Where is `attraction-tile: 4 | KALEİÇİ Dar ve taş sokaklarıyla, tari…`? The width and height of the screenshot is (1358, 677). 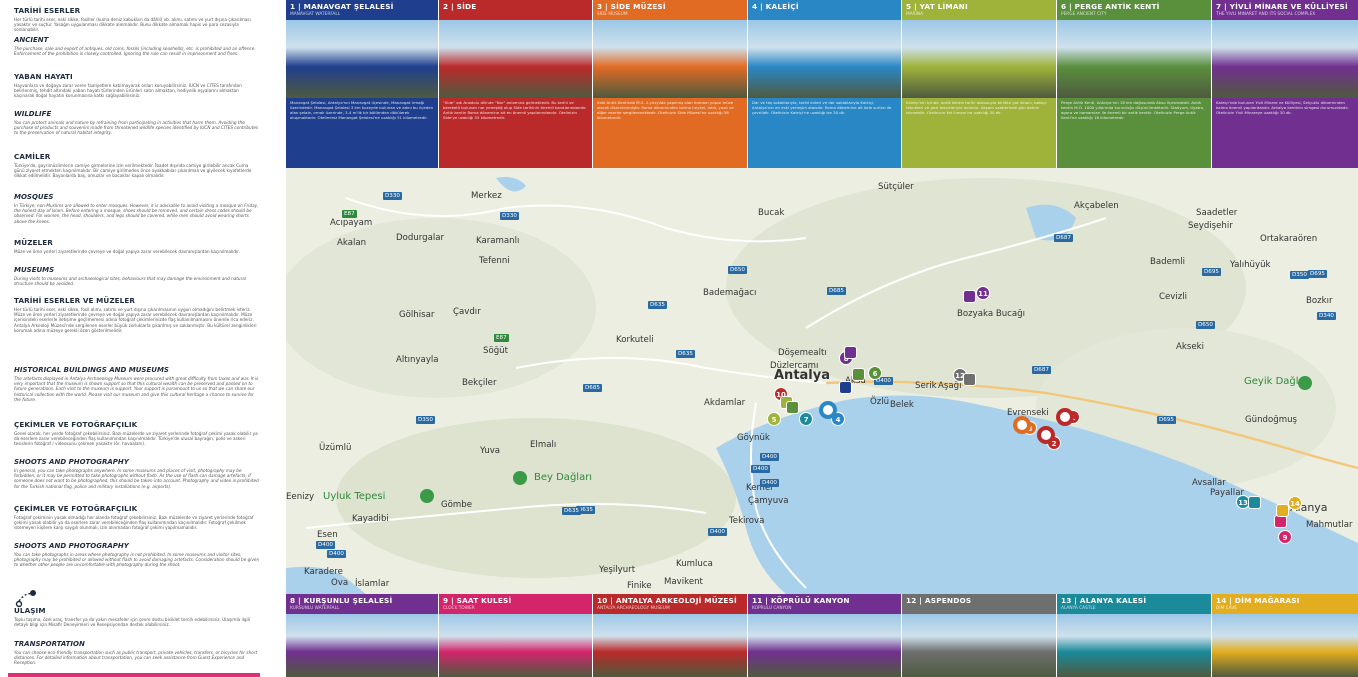 attraction-tile: 4 | KALEİÇİ Dar ve taş sokaklarıyla, tari… is located at coordinates (824, 84).